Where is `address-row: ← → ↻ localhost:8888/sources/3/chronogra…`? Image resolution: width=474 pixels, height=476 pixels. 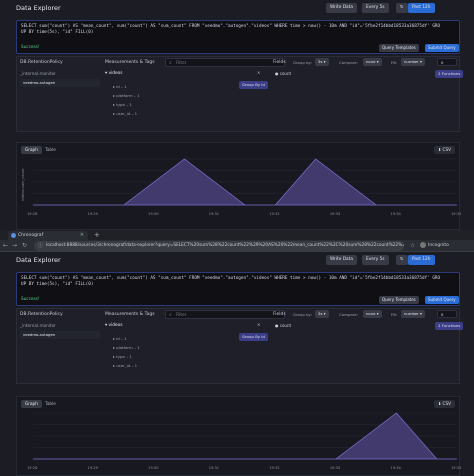 address-row: ← → ↻ localhost:8888/sources/3/chronogra… is located at coordinates (237, 246).